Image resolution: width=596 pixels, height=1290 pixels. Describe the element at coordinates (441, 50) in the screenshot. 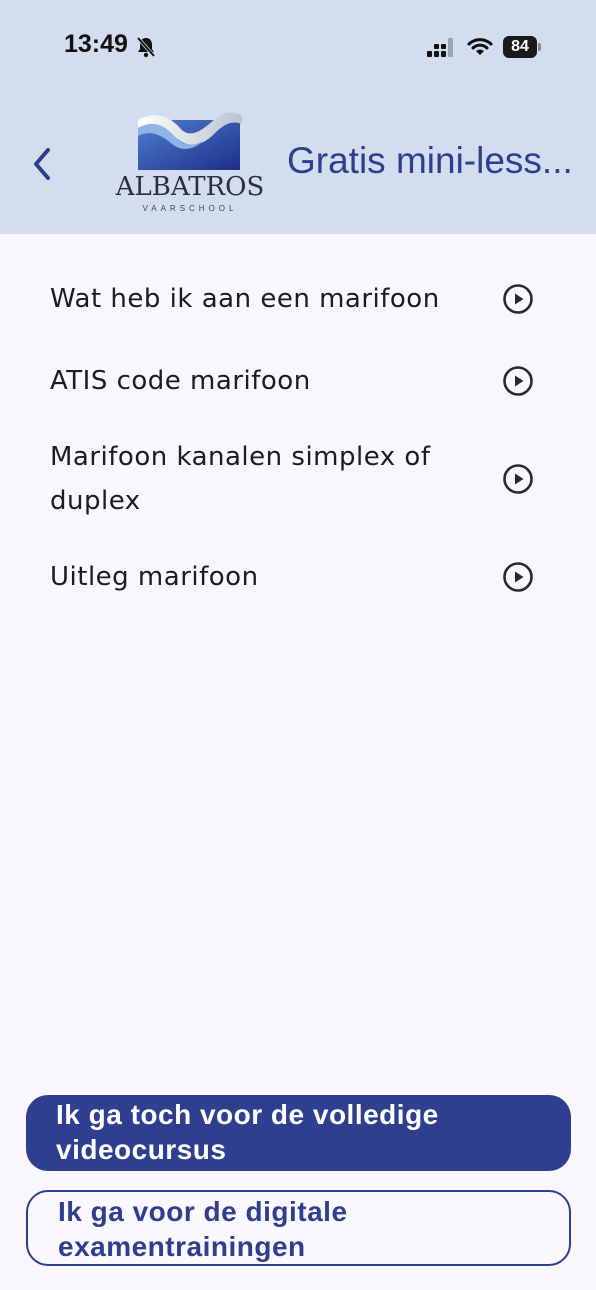

I see `signal-icon` at that location.